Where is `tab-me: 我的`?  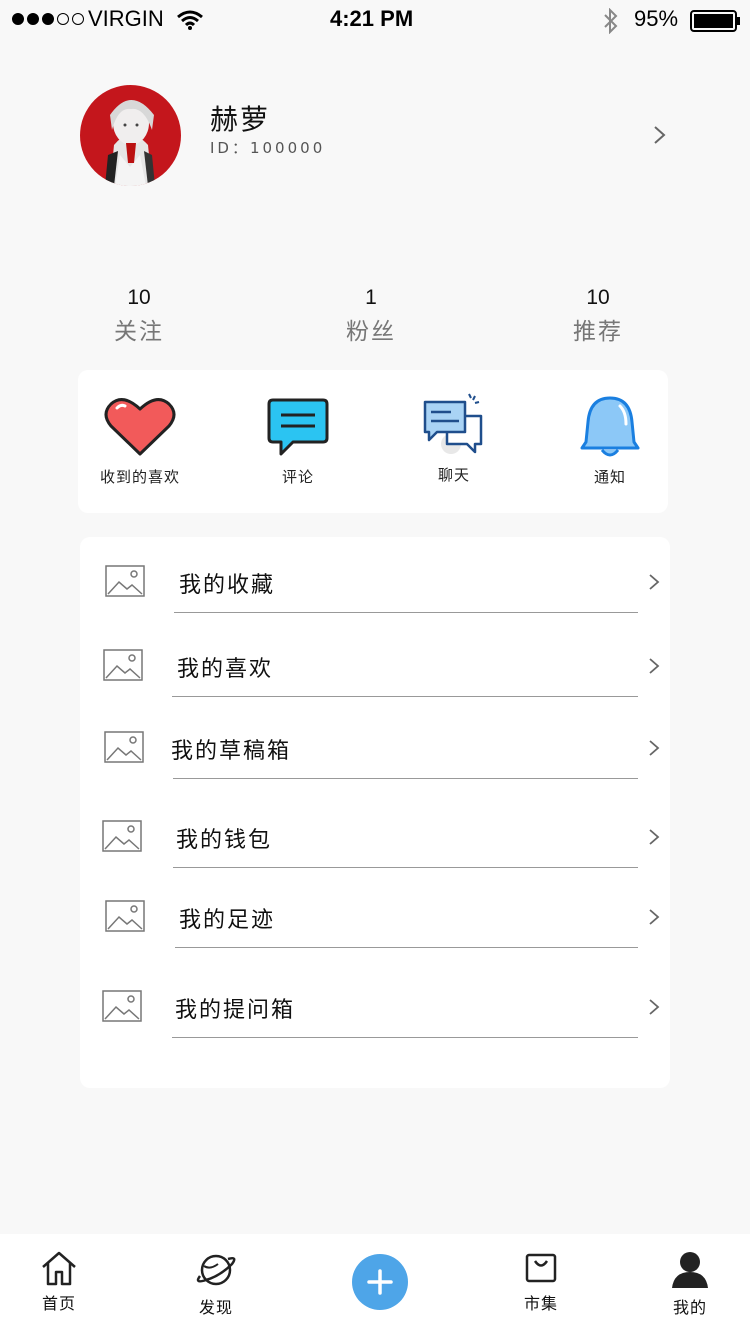
tab-me: 我的 is located at coordinates (690, 1283).